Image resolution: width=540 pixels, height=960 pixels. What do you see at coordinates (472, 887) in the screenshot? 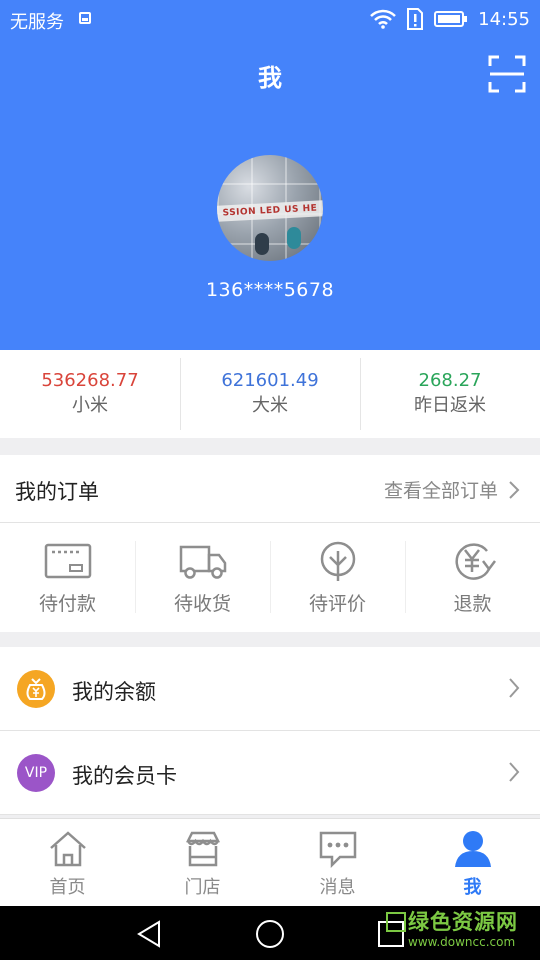
I see `tab-label: 我` at bounding box center [472, 887].